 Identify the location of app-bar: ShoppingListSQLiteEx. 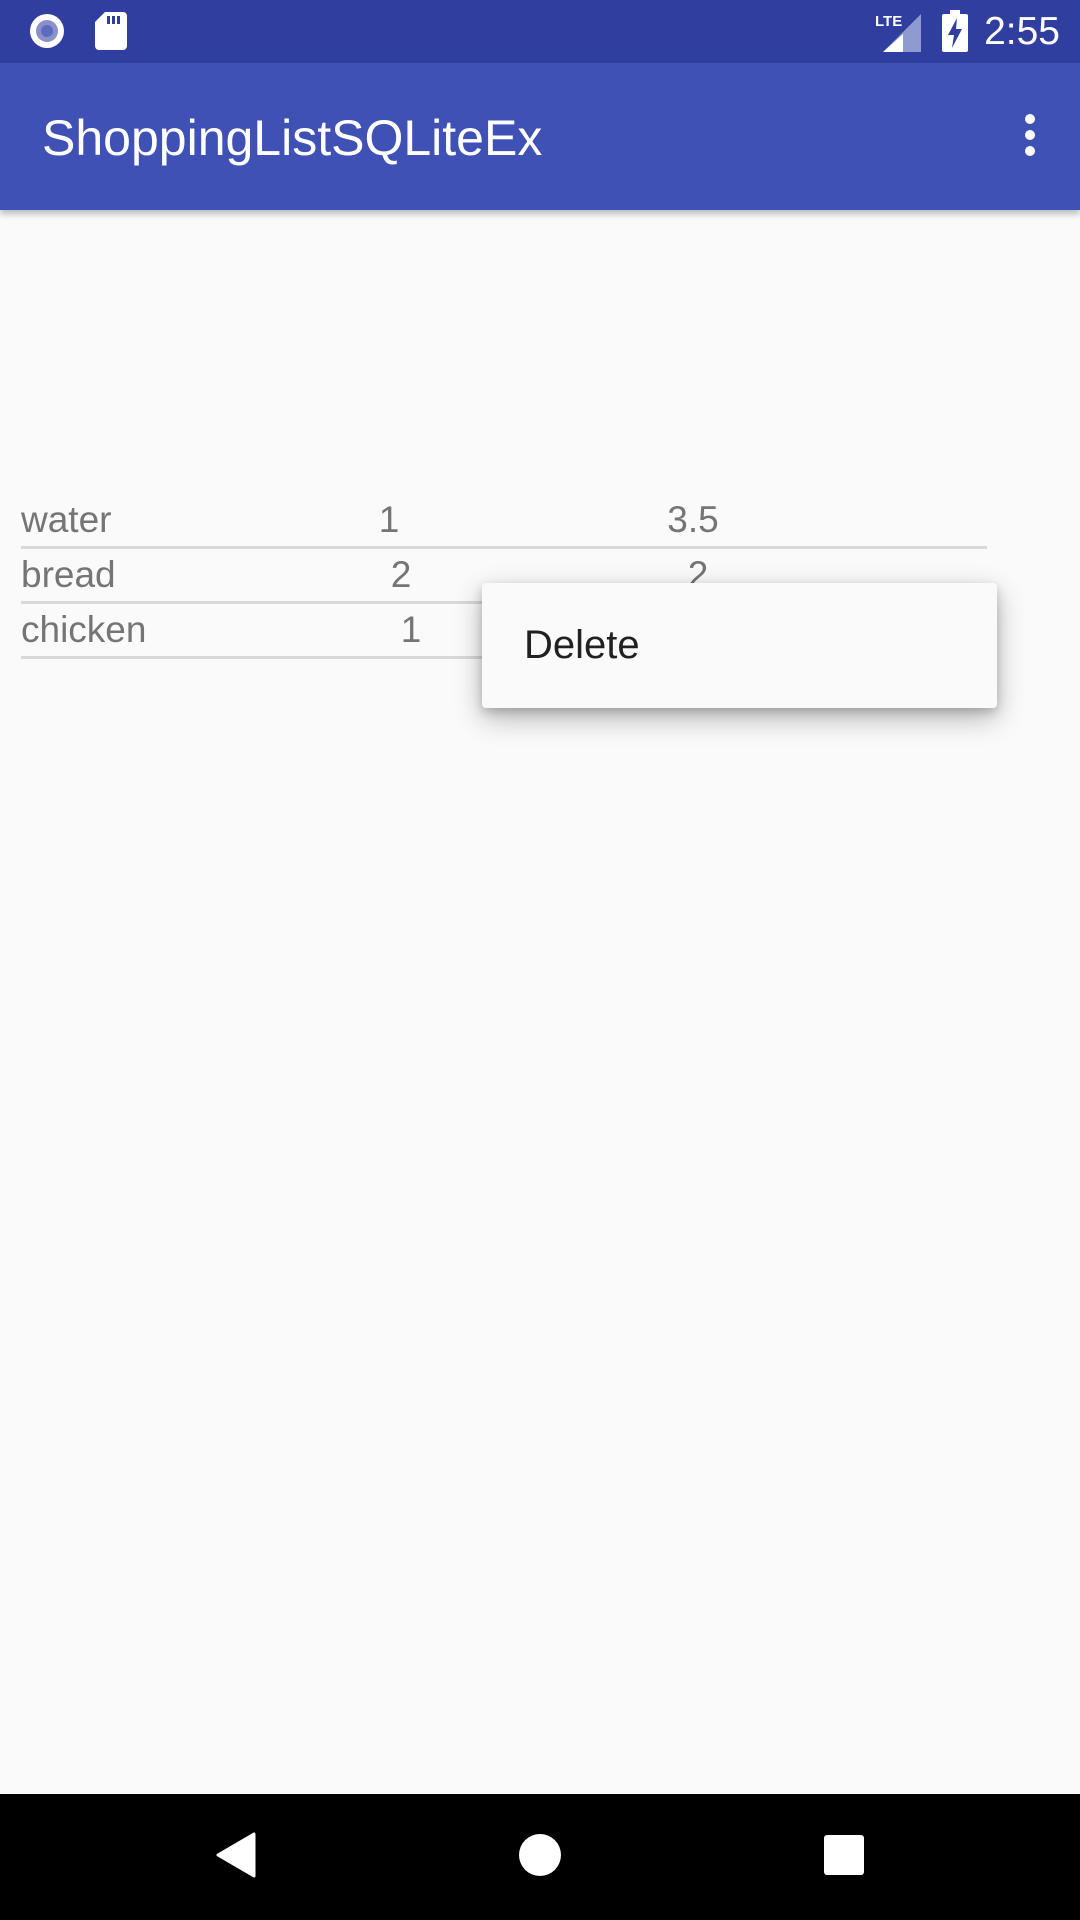
(540, 136).